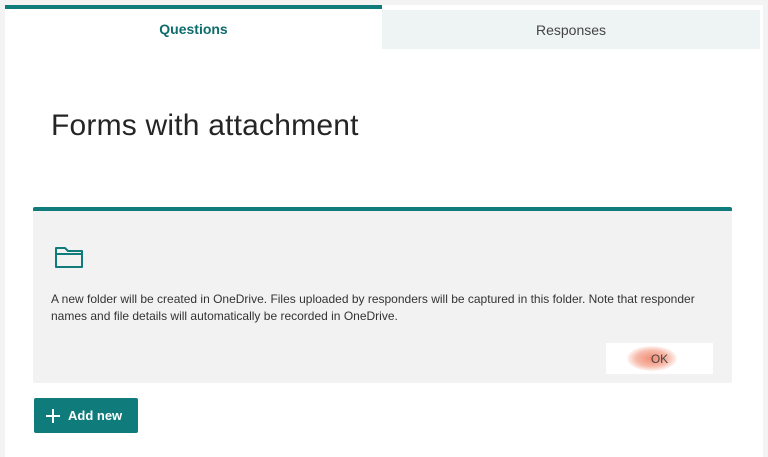 The width and height of the screenshot is (768, 457). I want to click on folder-icon, so click(69, 257).